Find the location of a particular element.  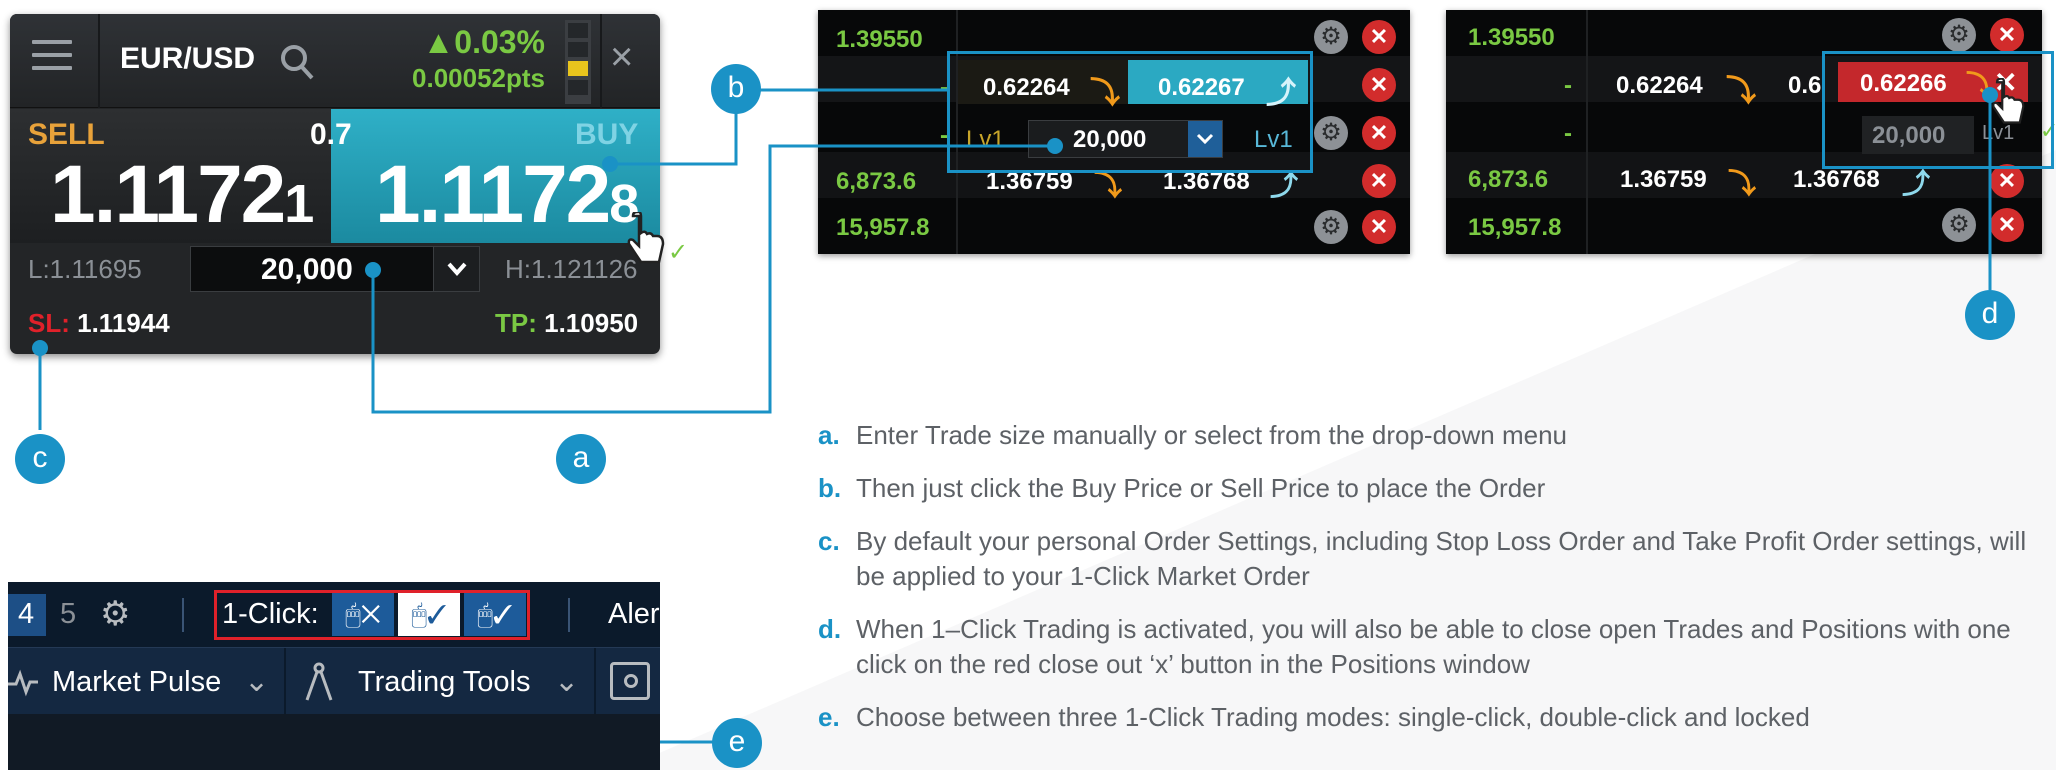

tab-label: 4 is located at coordinates (26, 614).